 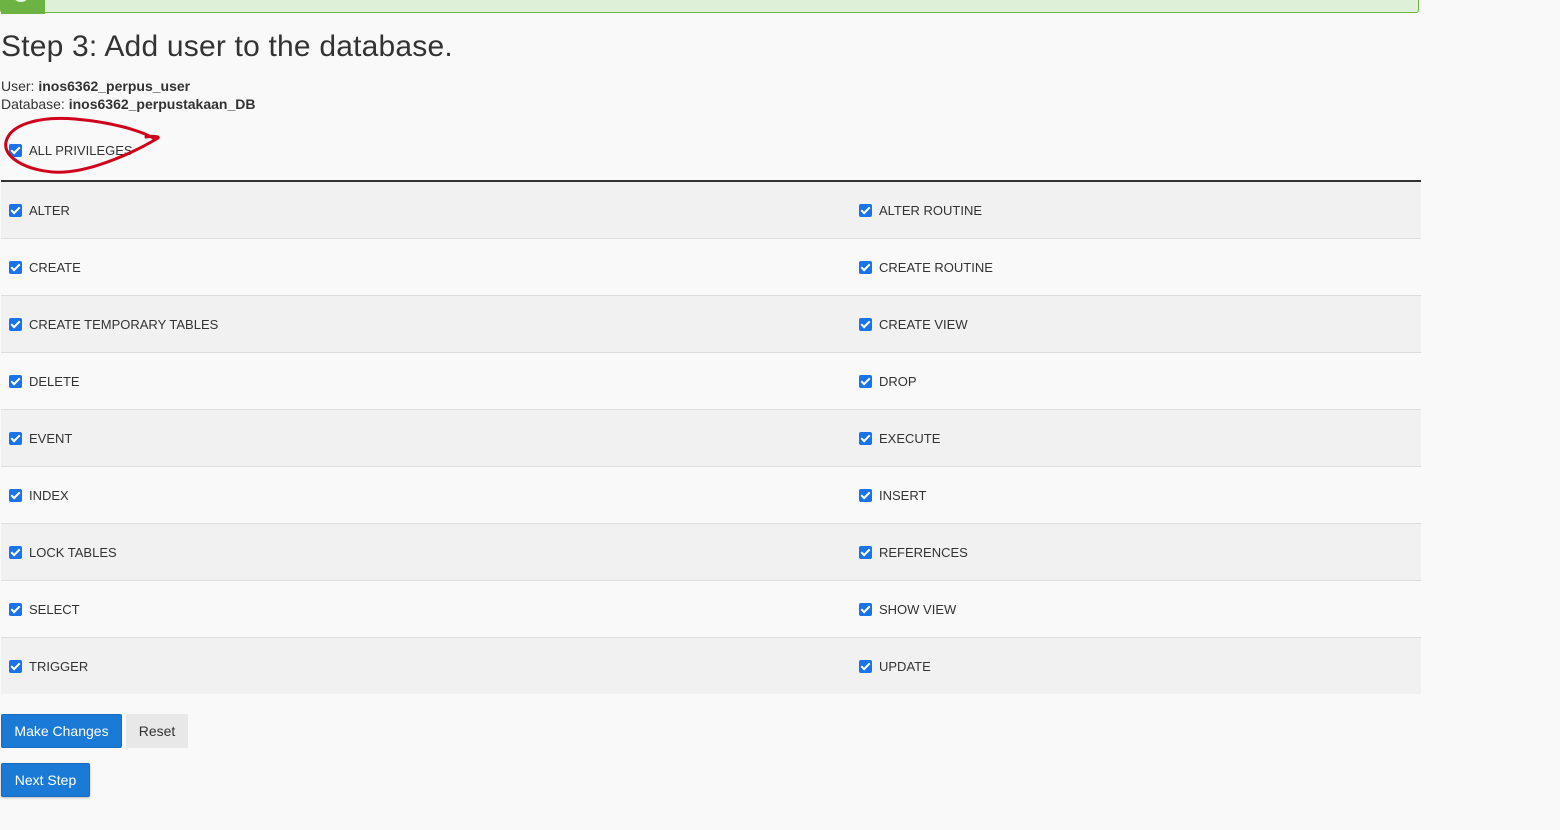 I want to click on privilege-checkbox: ALTER, so click(x=426, y=210).